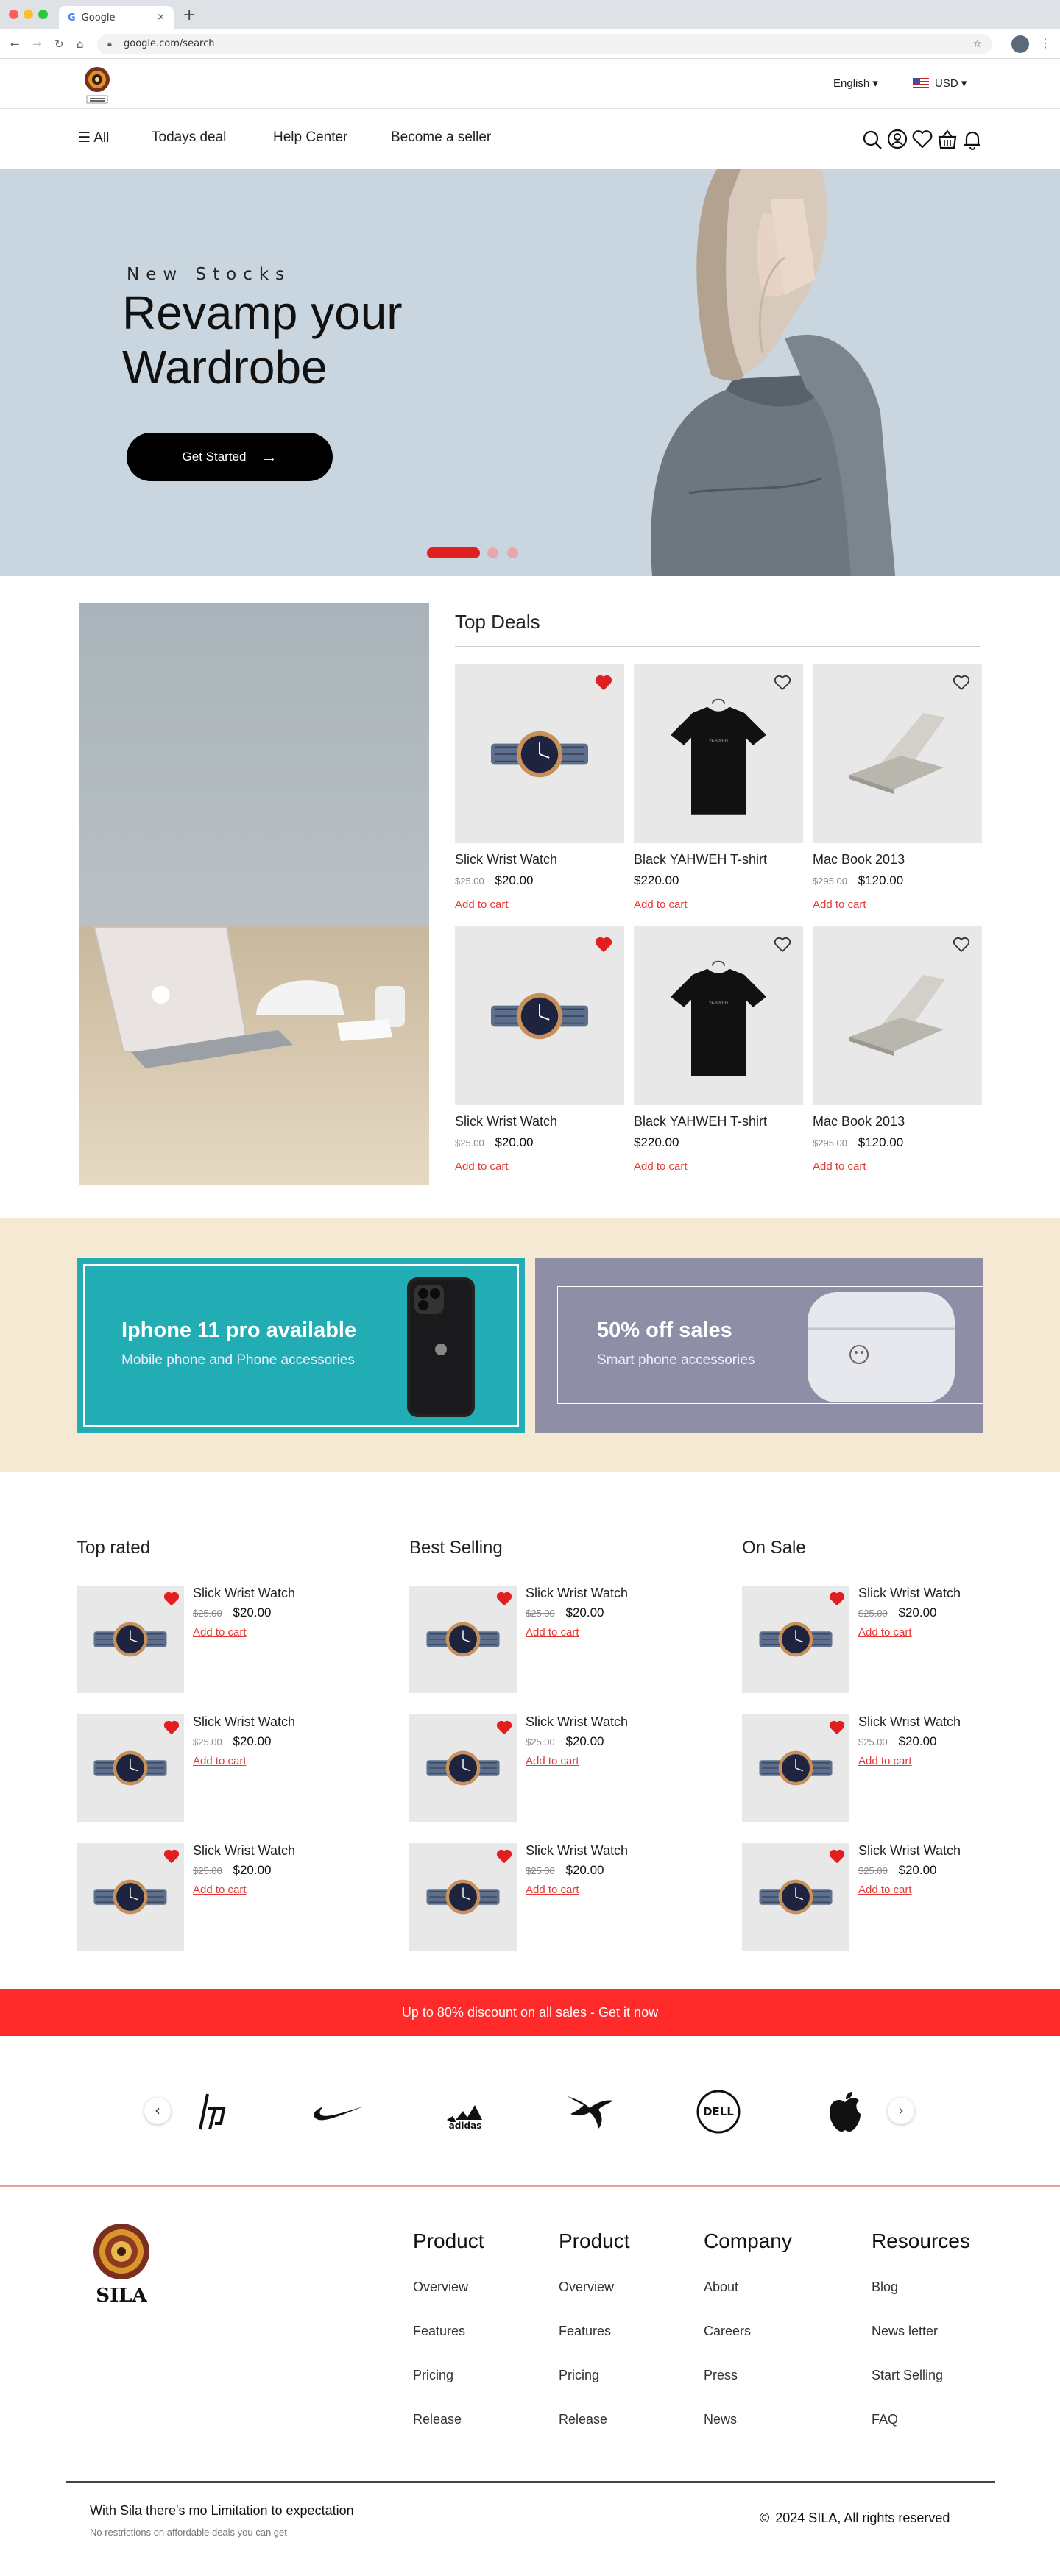 The image size is (1060, 2576). I want to click on promo-card-sales: 50% off sales Smart phone accessories, so click(759, 1345).